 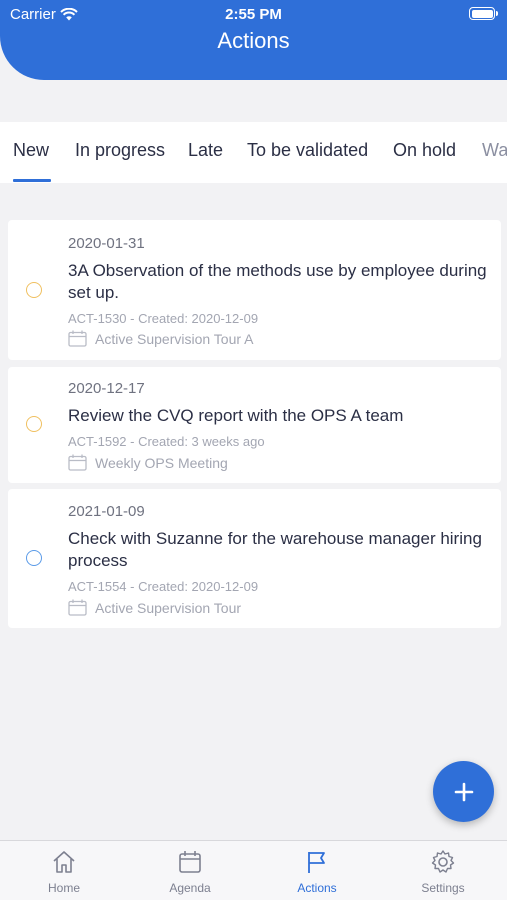 I want to click on battery-icon, so click(x=483, y=13).